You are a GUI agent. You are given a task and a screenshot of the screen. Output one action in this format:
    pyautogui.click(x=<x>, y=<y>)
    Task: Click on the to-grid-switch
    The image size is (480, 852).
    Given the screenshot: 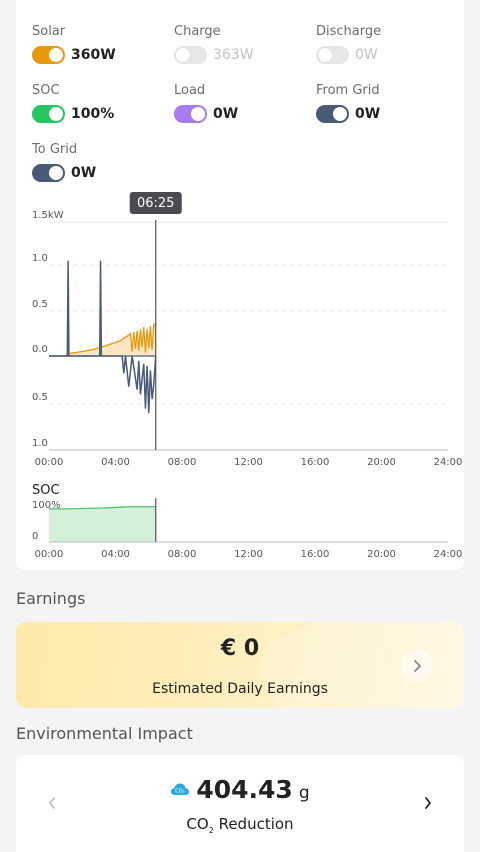 What is the action you would take?
    pyautogui.click(x=48, y=173)
    